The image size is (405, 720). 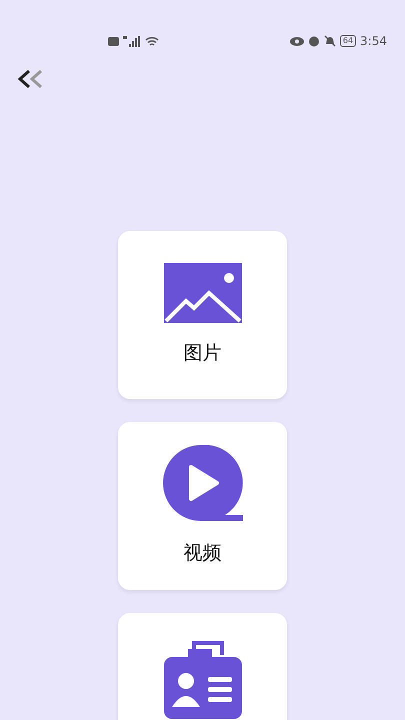 What do you see at coordinates (348, 41) in the screenshot?
I see `battery-level: 64` at bounding box center [348, 41].